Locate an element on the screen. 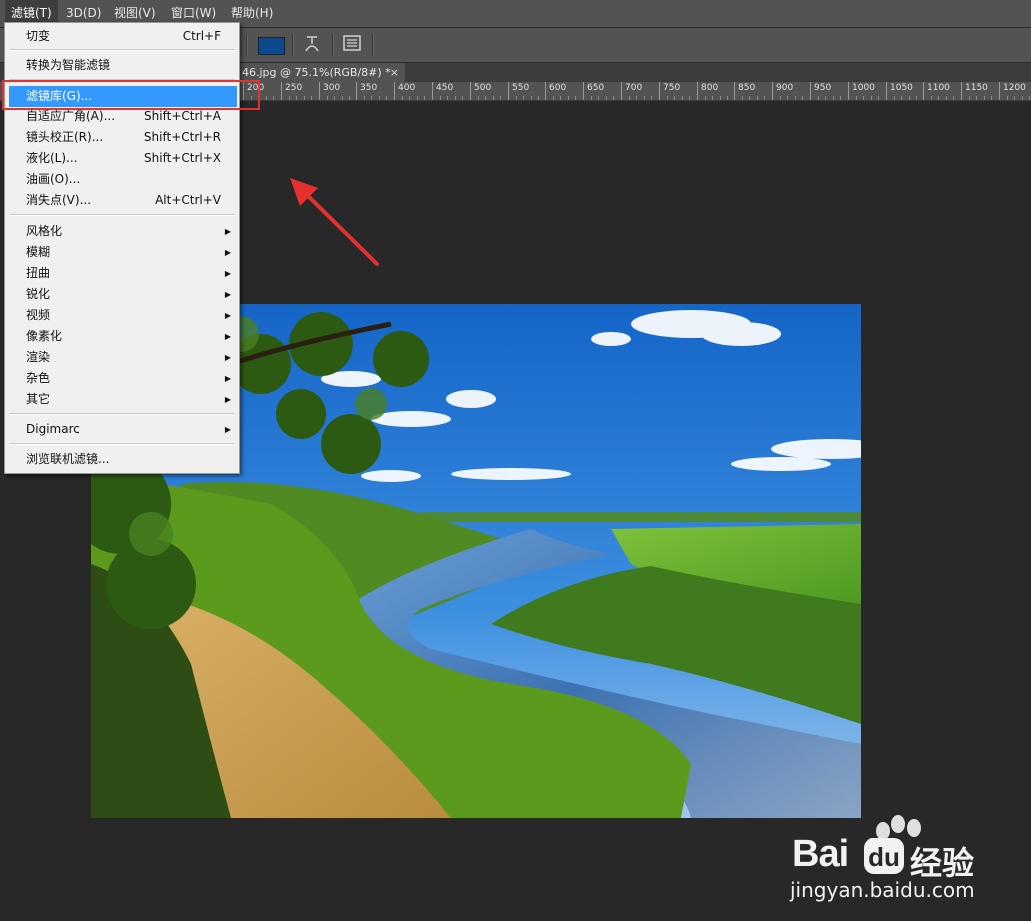 Image resolution: width=1031 pixels, height=921 pixels. ruler-tick: 250 is located at coordinates (291, 91).